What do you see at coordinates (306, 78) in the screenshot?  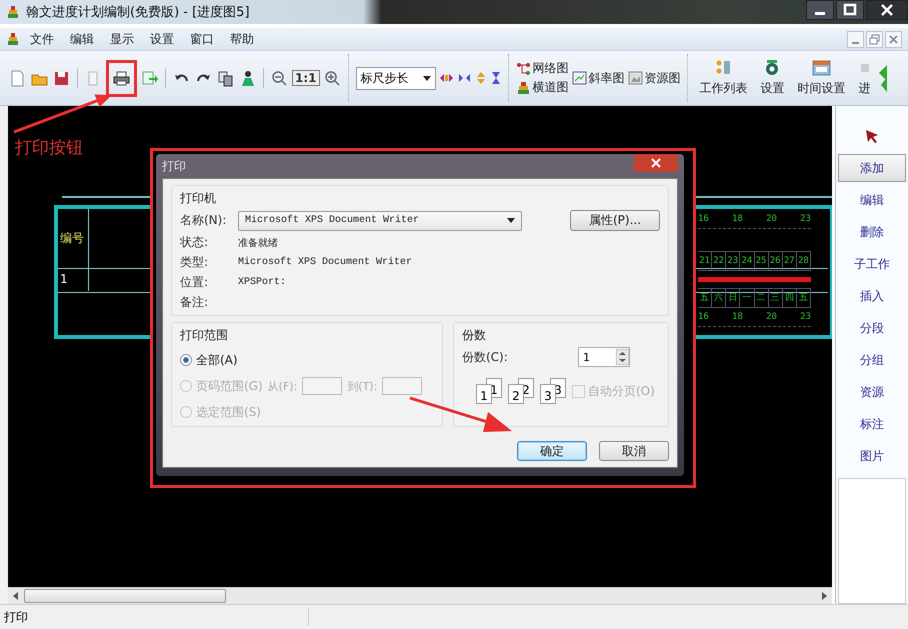 I see `actual-size-button: 1:1` at bounding box center [306, 78].